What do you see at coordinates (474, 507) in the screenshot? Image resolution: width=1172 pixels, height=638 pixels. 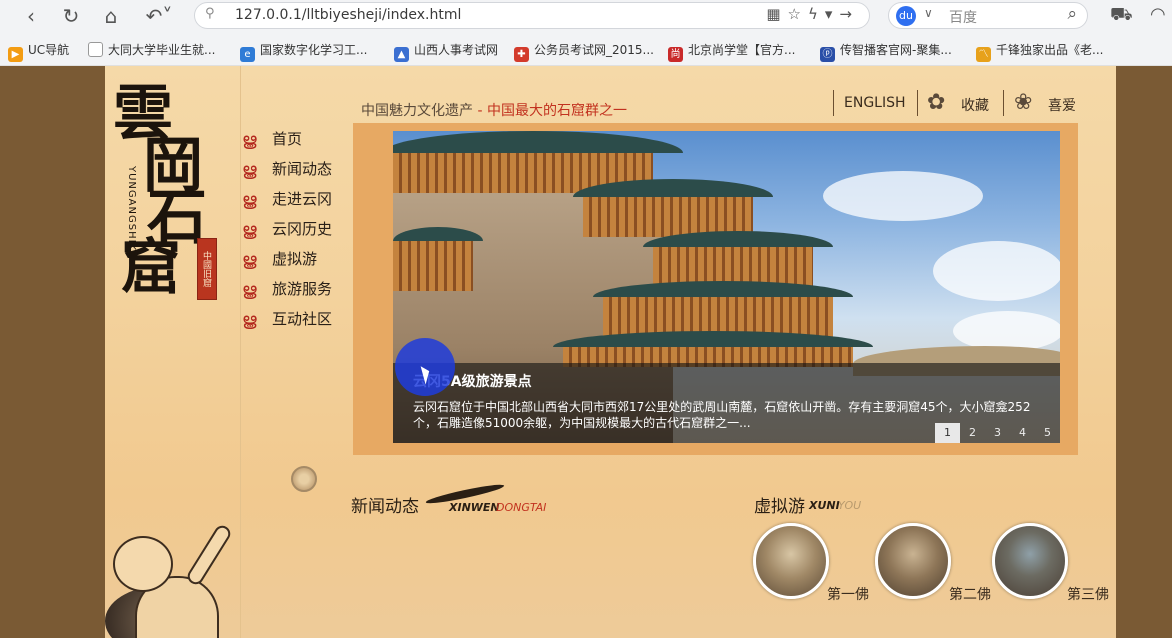 I see `news-subtitle-en: XINWEN` at bounding box center [474, 507].